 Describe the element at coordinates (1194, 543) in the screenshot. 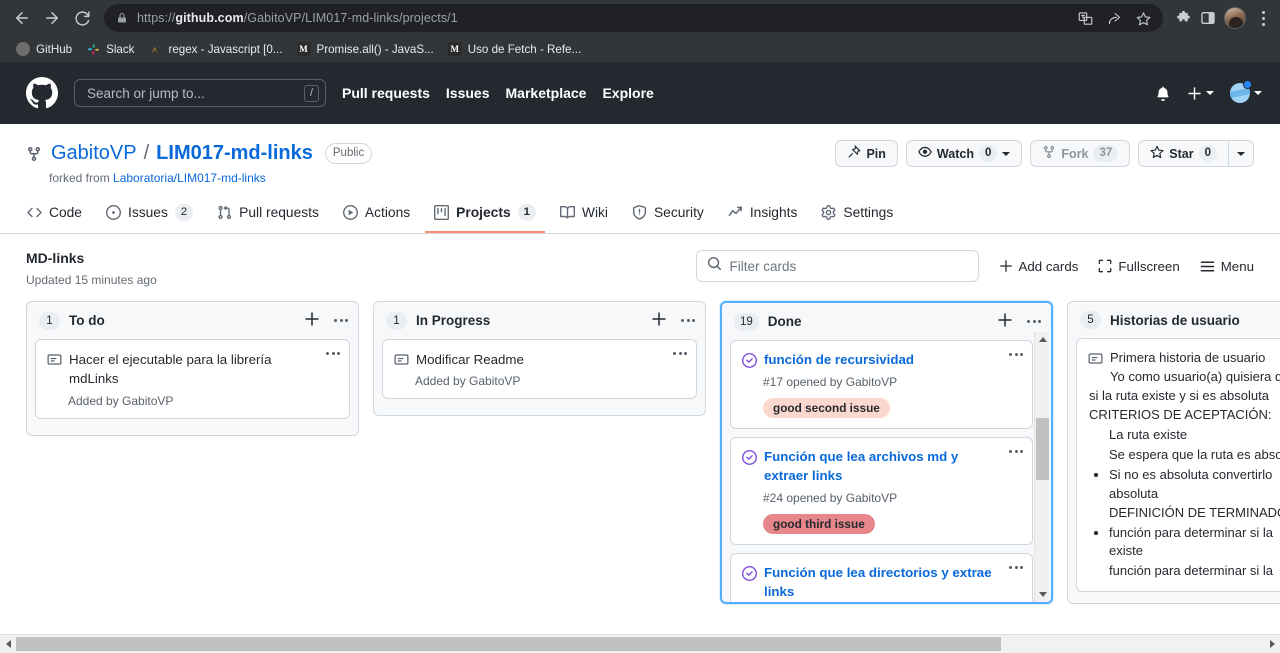

I see `story-criteria-item: función para determinar si la existe` at that location.